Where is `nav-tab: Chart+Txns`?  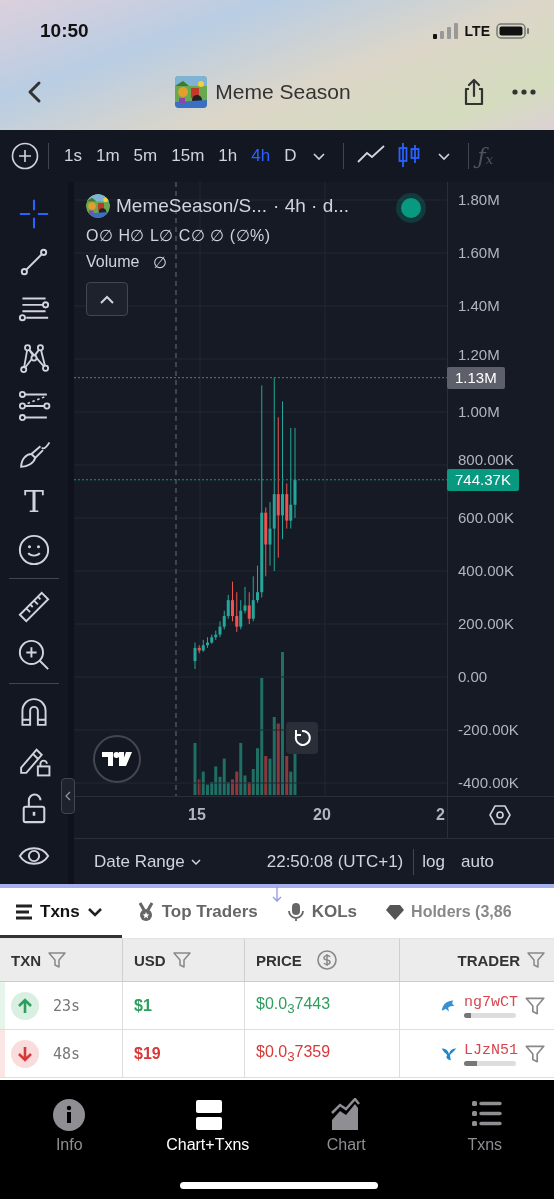 nav-tab: Chart+Txns is located at coordinates (207, 1117).